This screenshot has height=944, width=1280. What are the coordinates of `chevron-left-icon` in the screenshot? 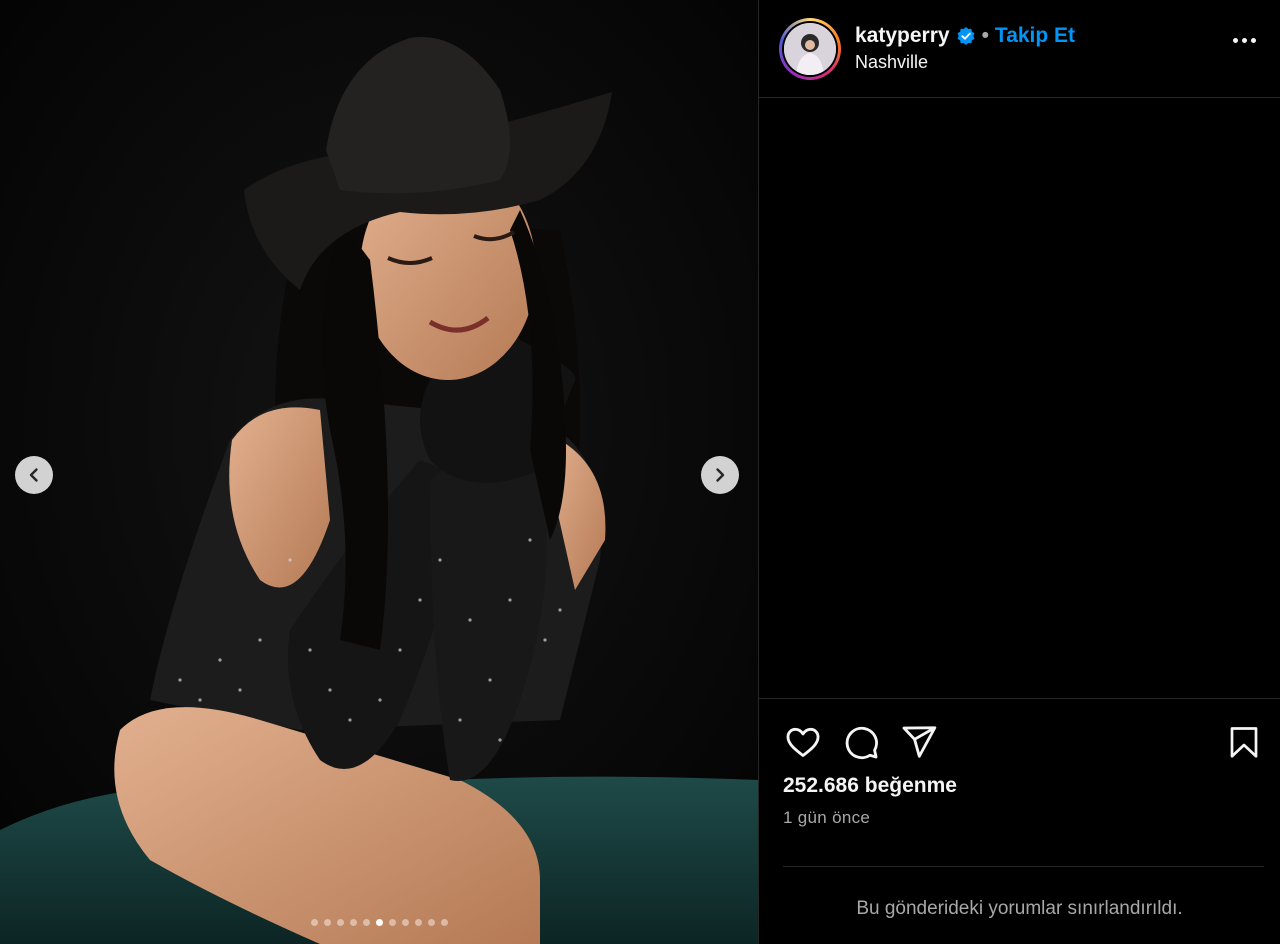 It's located at (33, 475).